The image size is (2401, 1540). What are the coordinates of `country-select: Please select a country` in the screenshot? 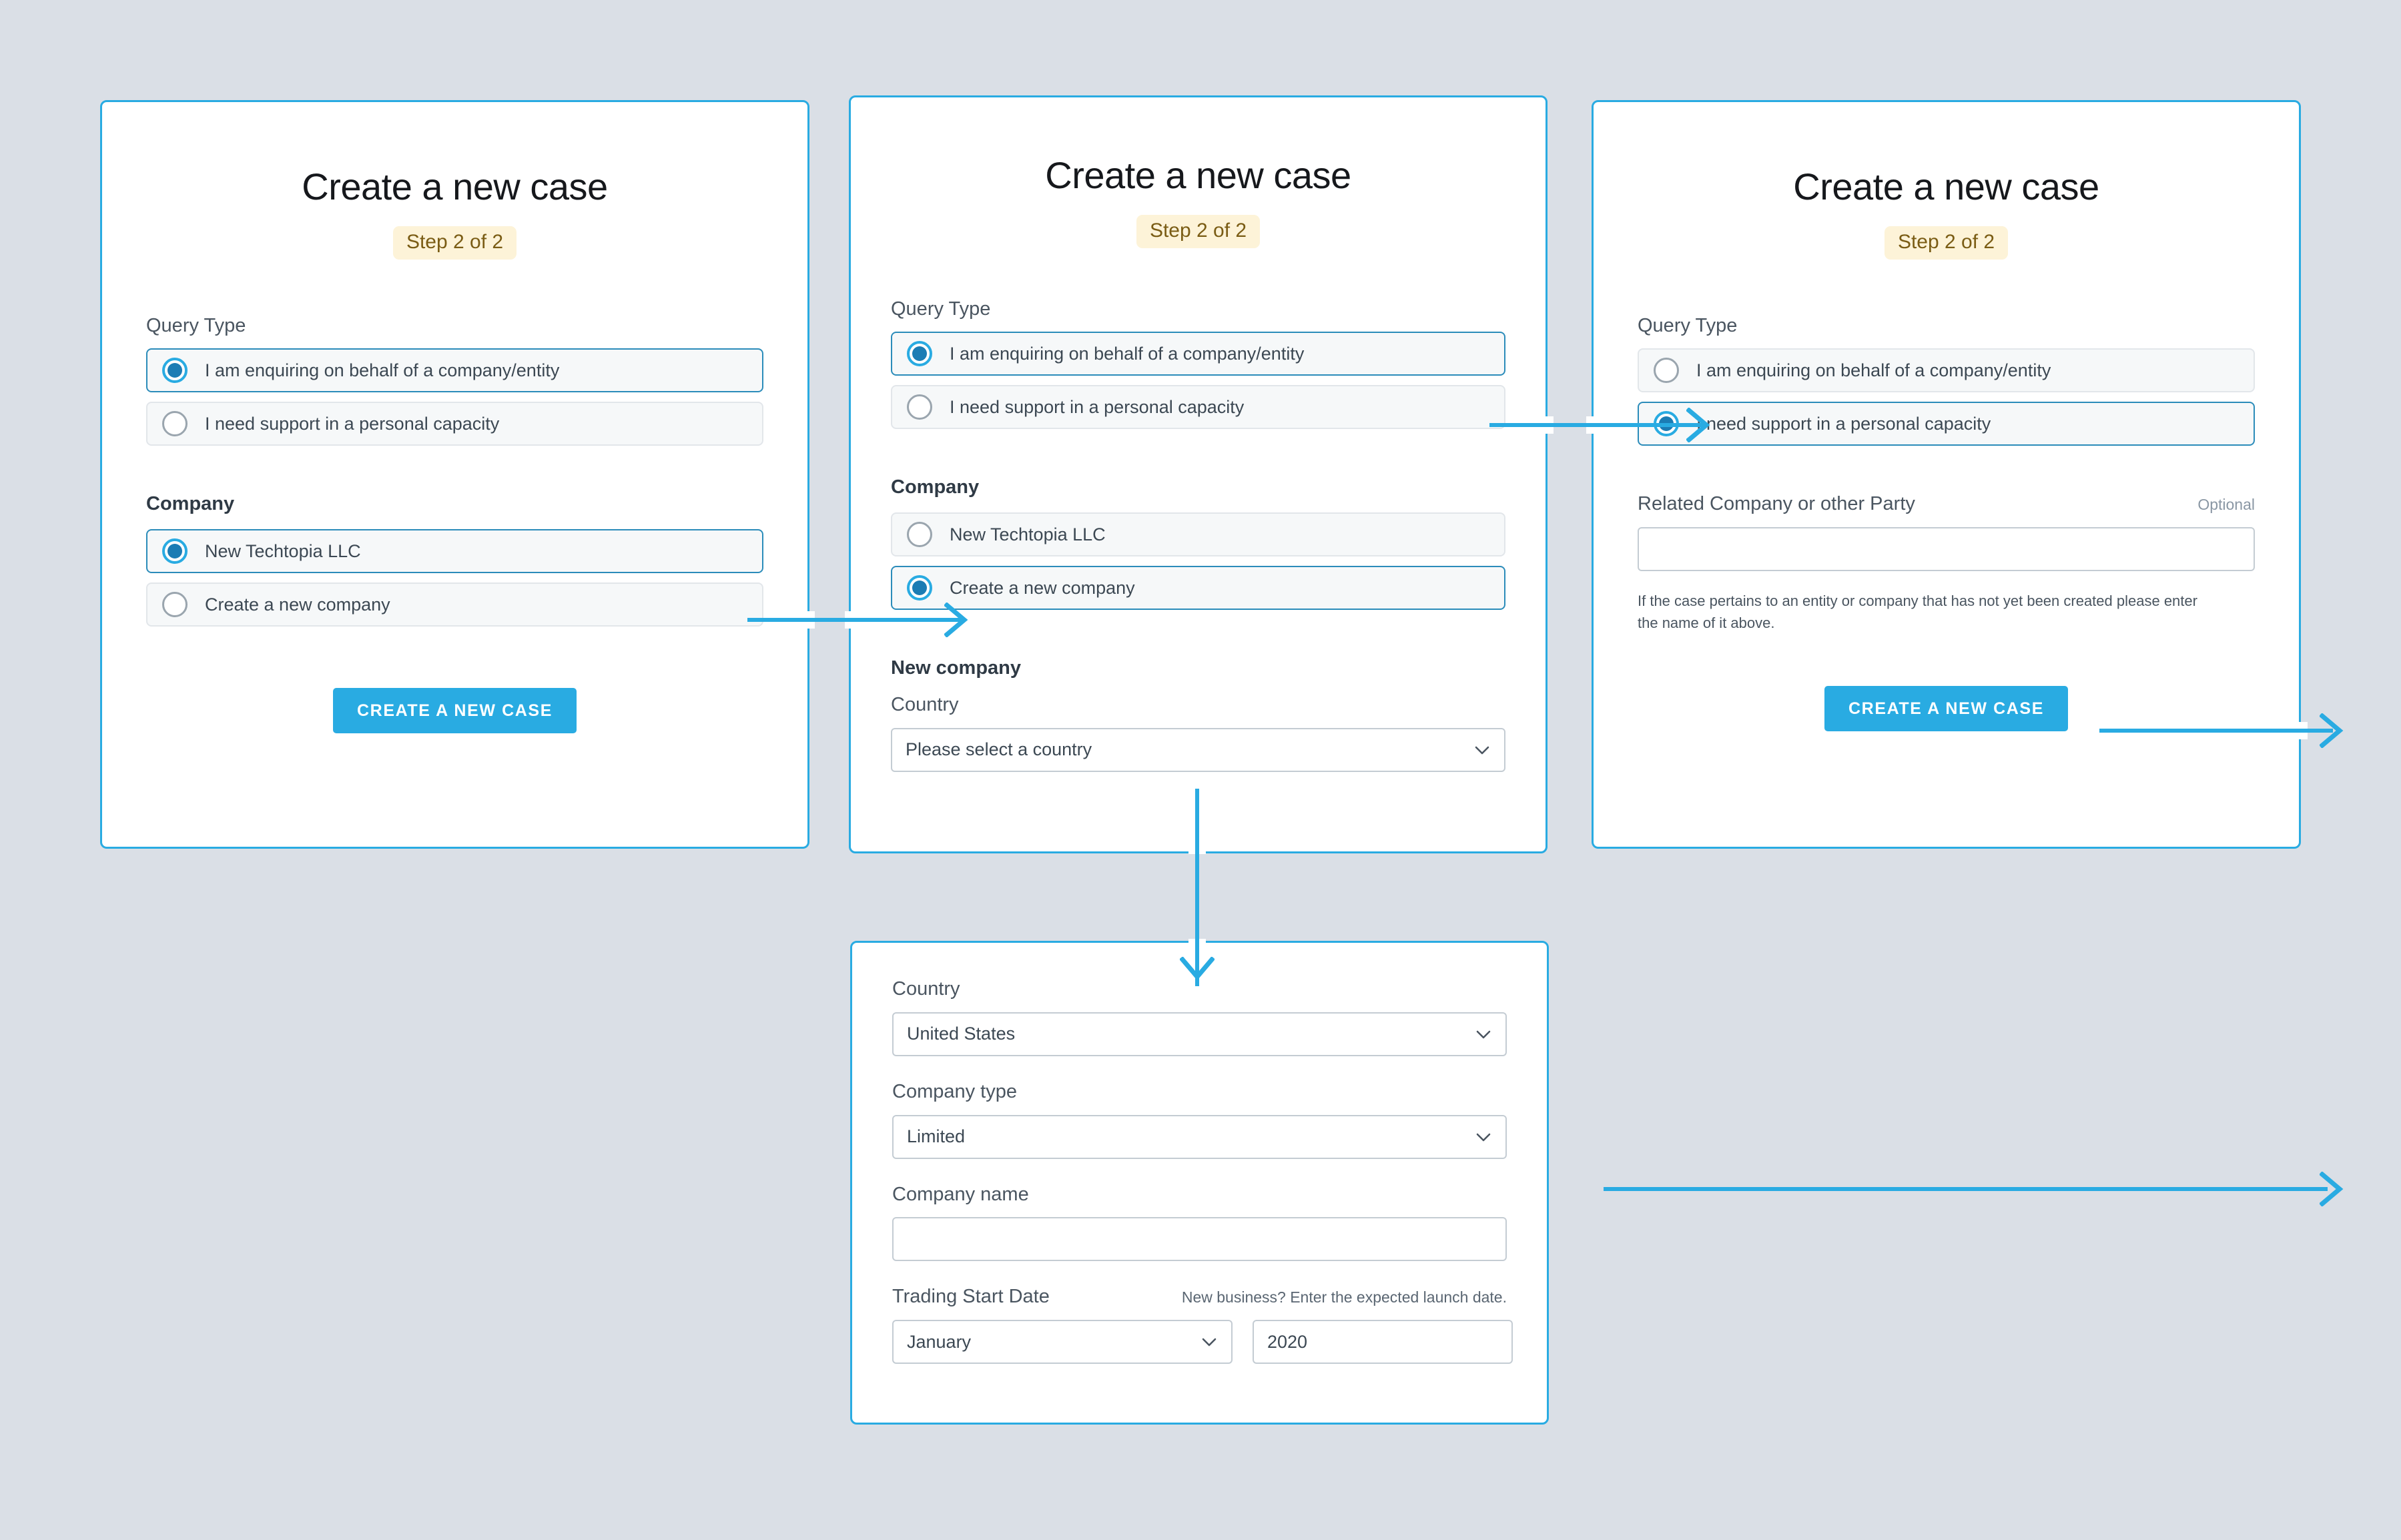 It's located at (1198, 749).